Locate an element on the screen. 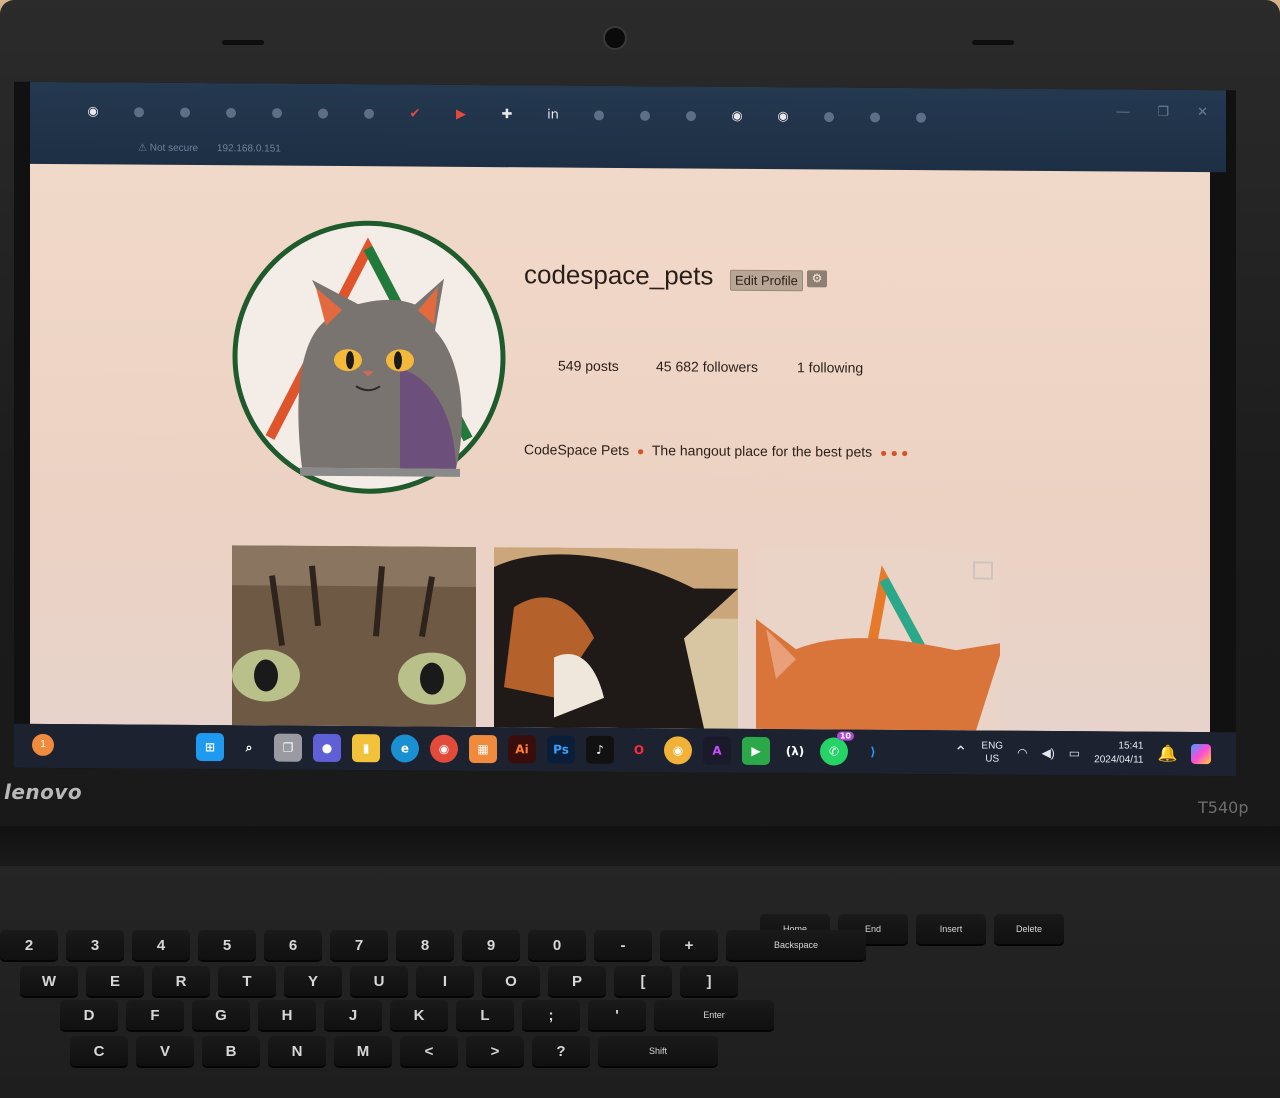 The image size is (1280, 1098). key-r: R is located at coordinates (181, 981).